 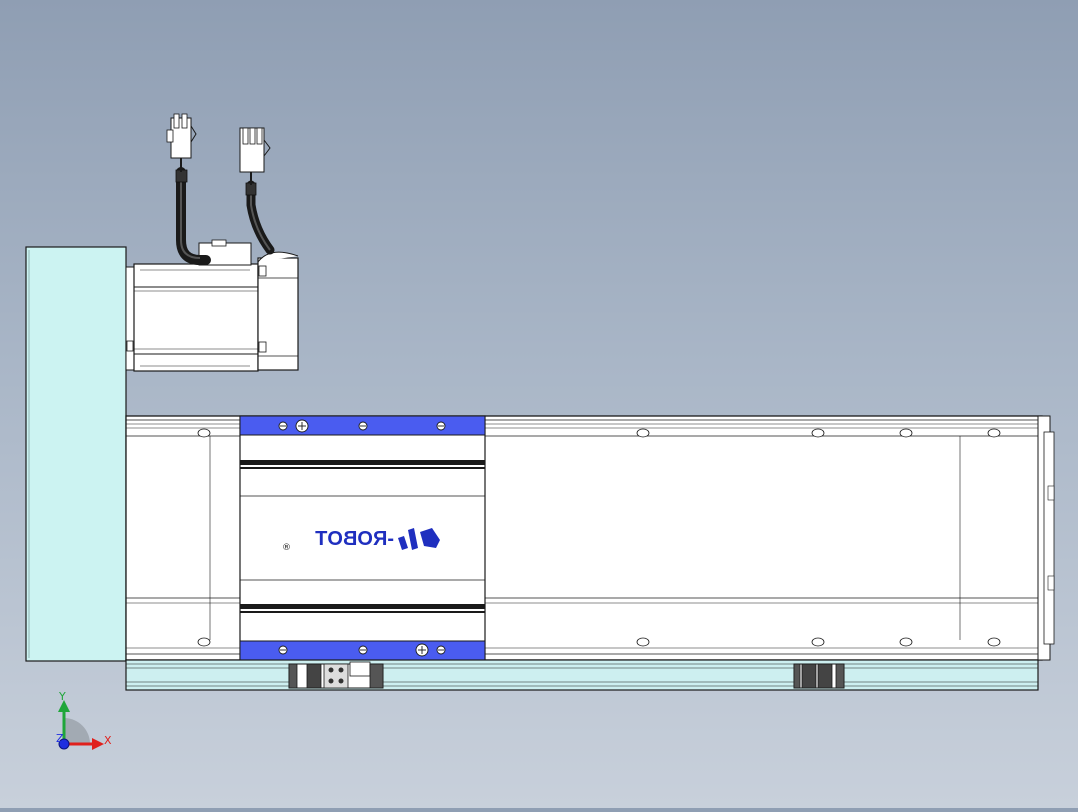 What do you see at coordinates (336, 675) in the screenshot?
I see `limit-sensor-left` at bounding box center [336, 675].